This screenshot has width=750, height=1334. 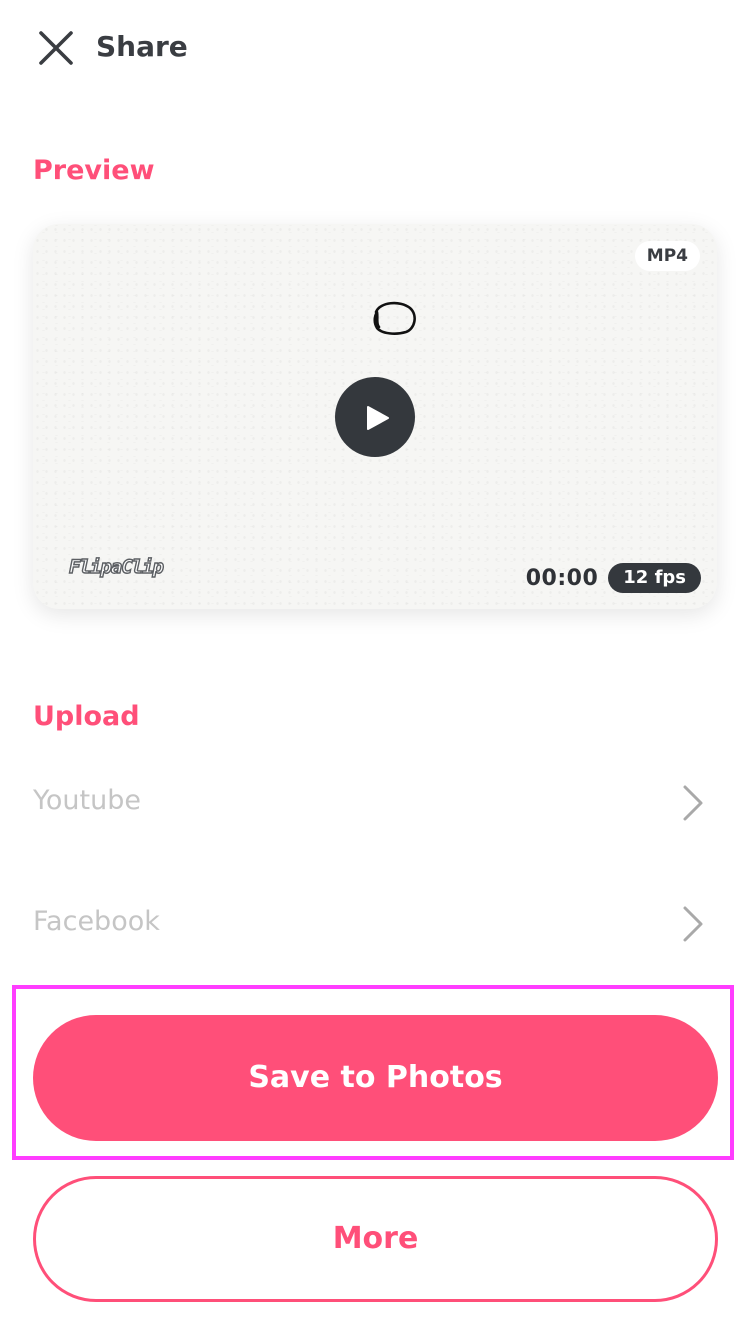 I want to click on upload-row-label: Youtube, so click(x=87, y=800).